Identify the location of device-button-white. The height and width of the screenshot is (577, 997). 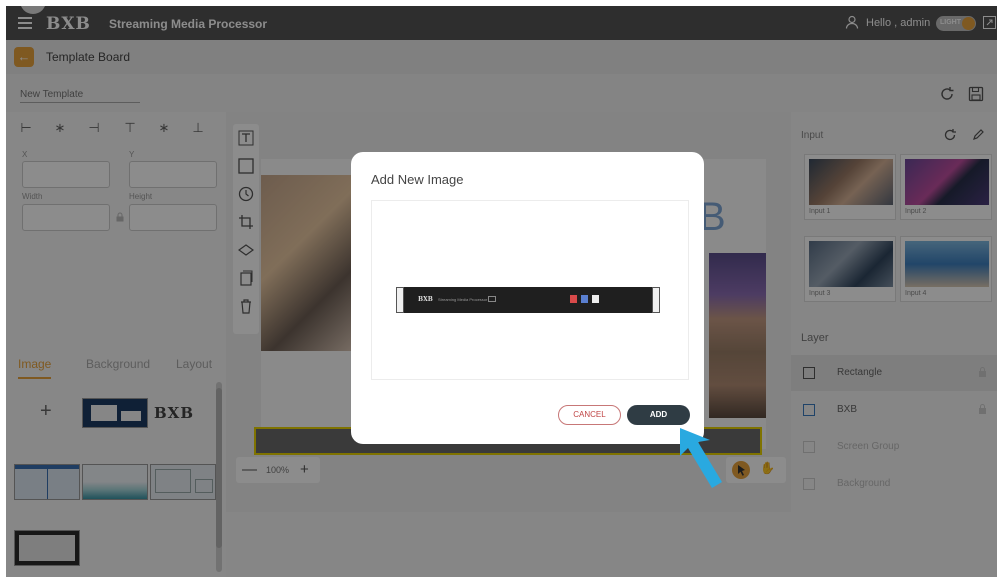
(595, 299).